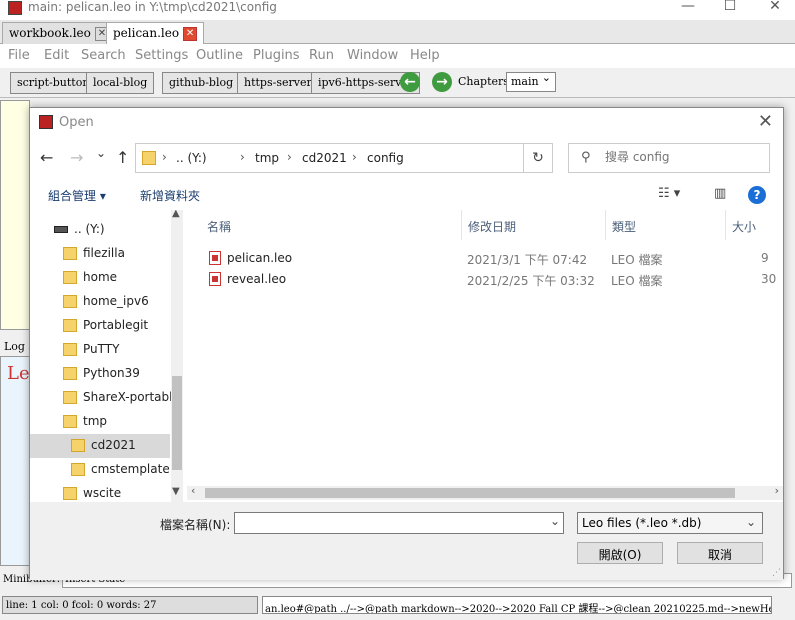 This screenshot has height=620, width=795. What do you see at coordinates (103, 55) in the screenshot?
I see `menu-search: Search` at bounding box center [103, 55].